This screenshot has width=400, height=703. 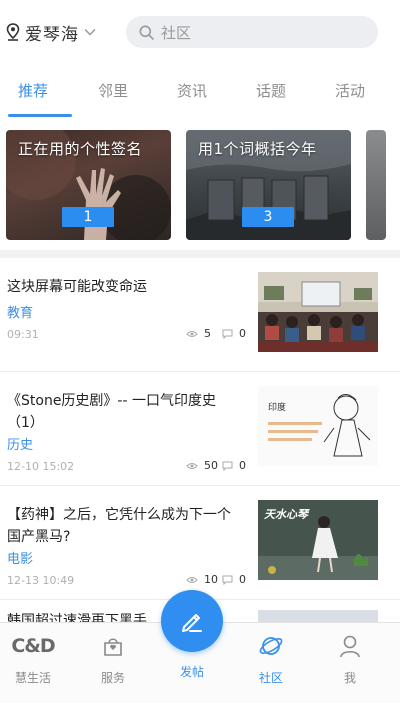 What do you see at coordinates (80, 149) in the screenshot?
I see `card-title: 正在用的个性签名` at bounding box center [80, 149].